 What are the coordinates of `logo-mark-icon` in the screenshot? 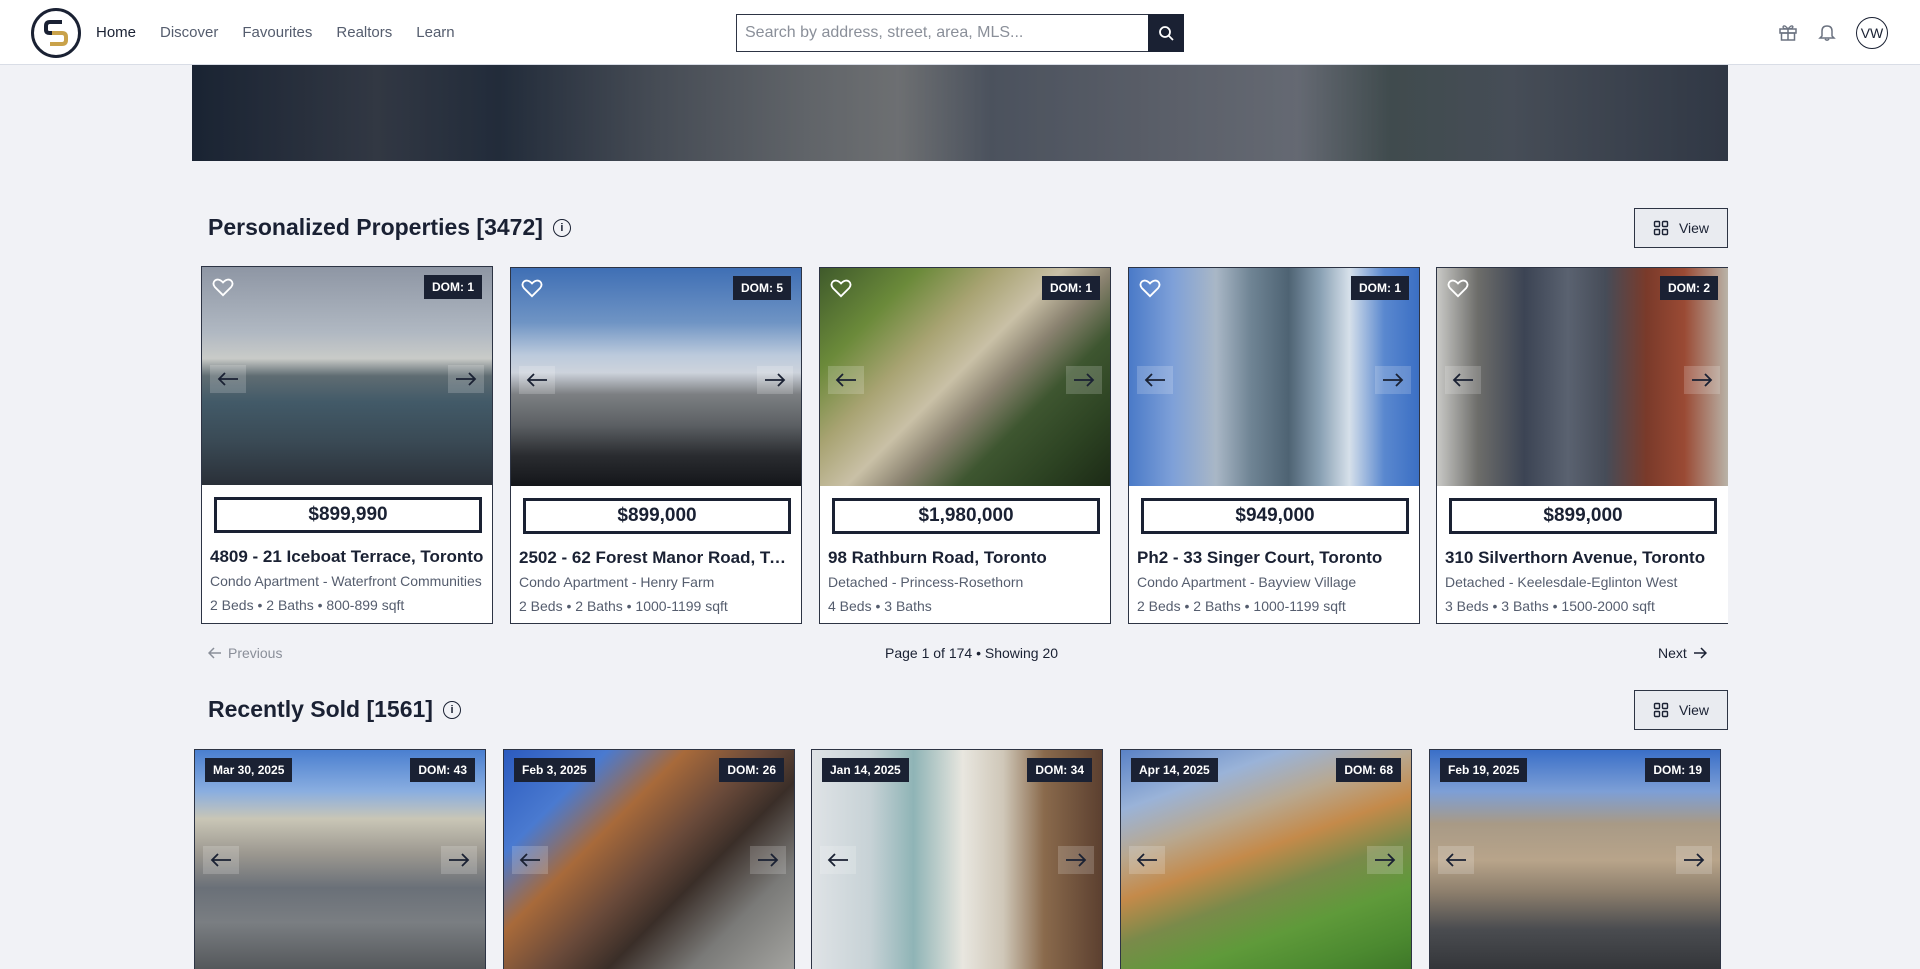 It's located at (56, 33).